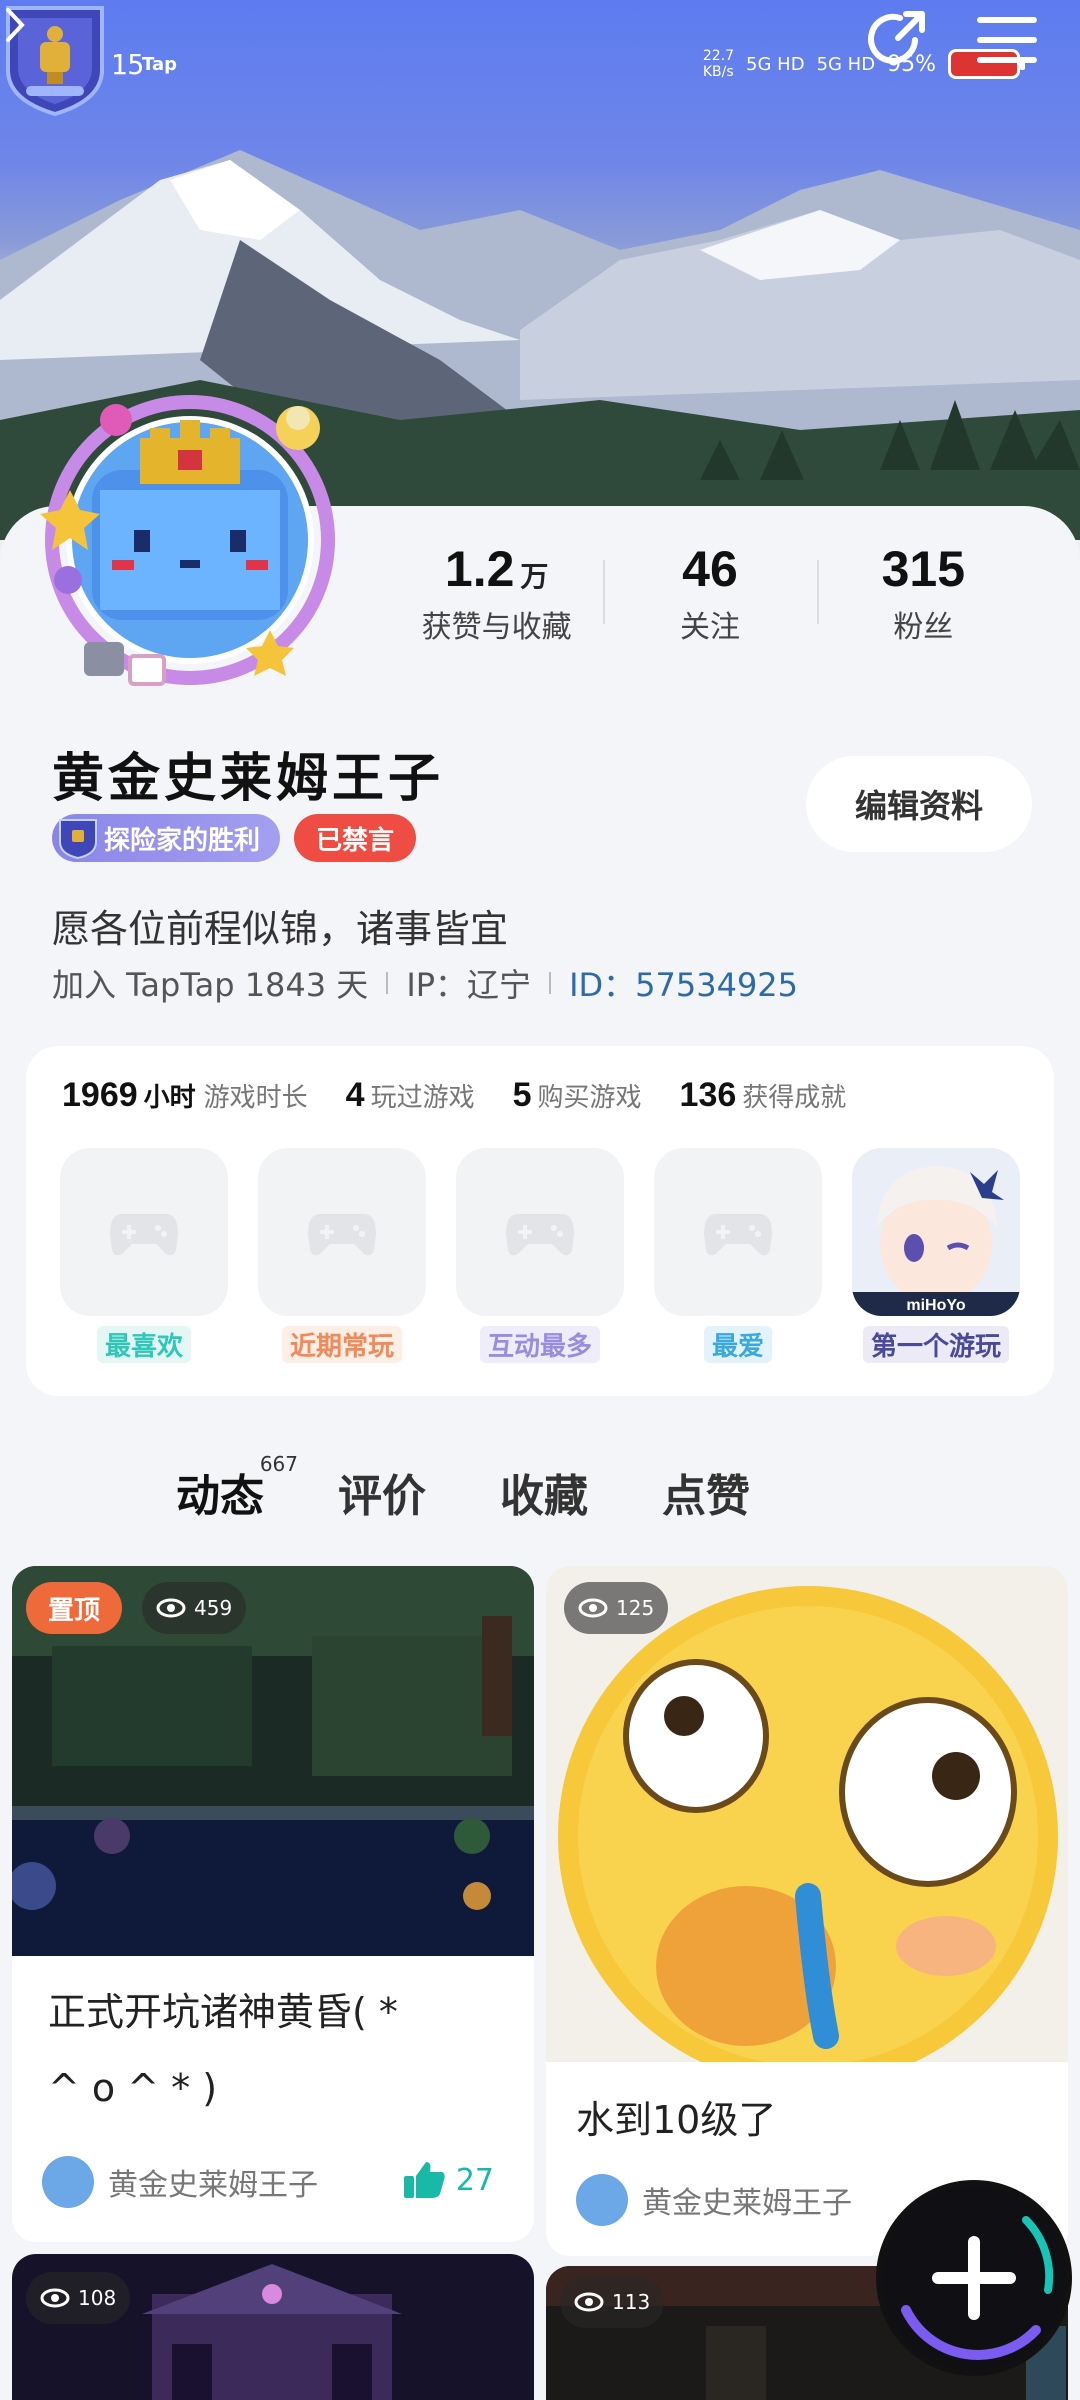 This screenshot has width=1080, height=2400. I want to click on slot-most-interaction: 互动最多, so click(540, 1255).